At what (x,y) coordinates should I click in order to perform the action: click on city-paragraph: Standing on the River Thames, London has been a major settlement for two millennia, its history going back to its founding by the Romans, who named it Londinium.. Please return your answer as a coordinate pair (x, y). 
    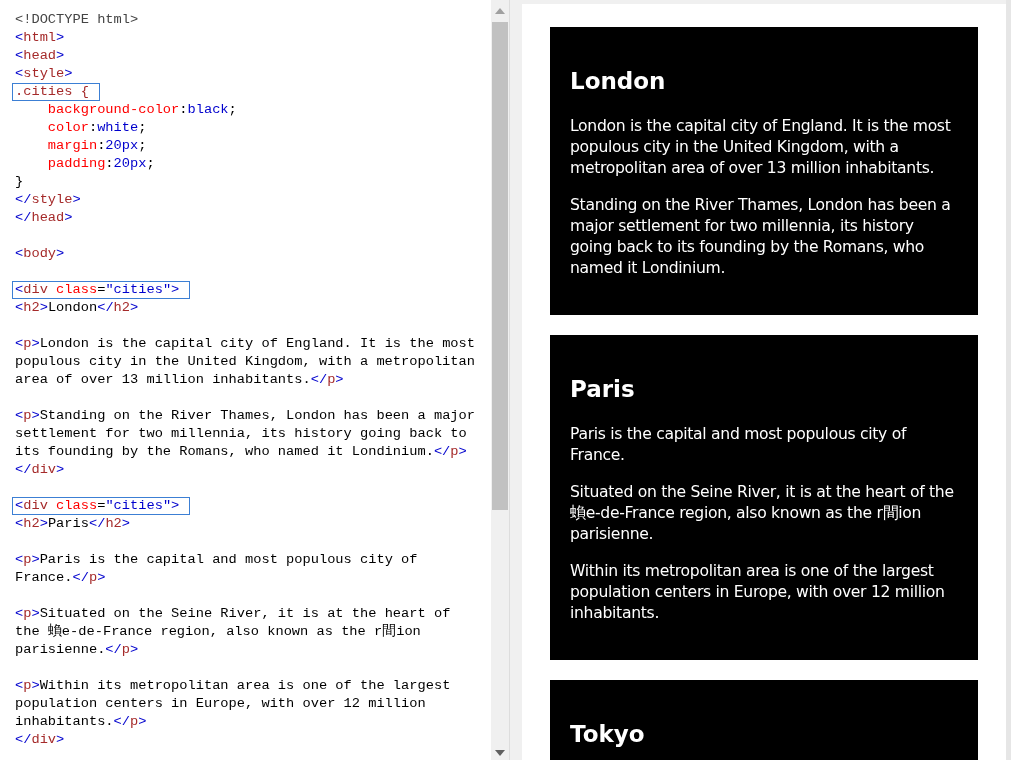
    Looking at the image, I should click on (761, 237).